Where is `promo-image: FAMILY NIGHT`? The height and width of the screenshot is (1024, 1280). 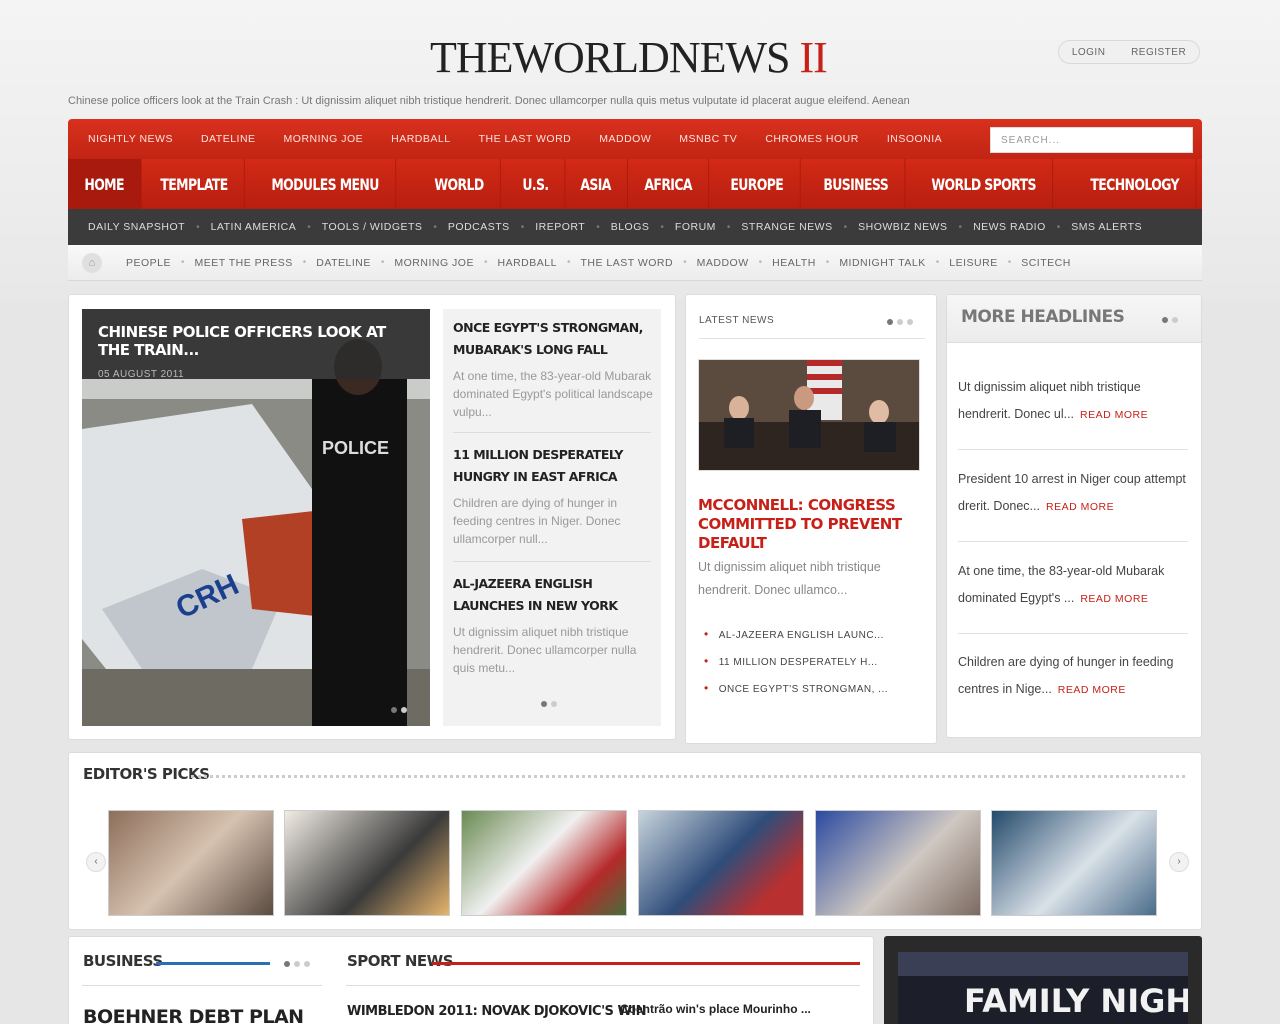 promo-image: FAMILY NIGHT is located at coordinates (1043, 988).